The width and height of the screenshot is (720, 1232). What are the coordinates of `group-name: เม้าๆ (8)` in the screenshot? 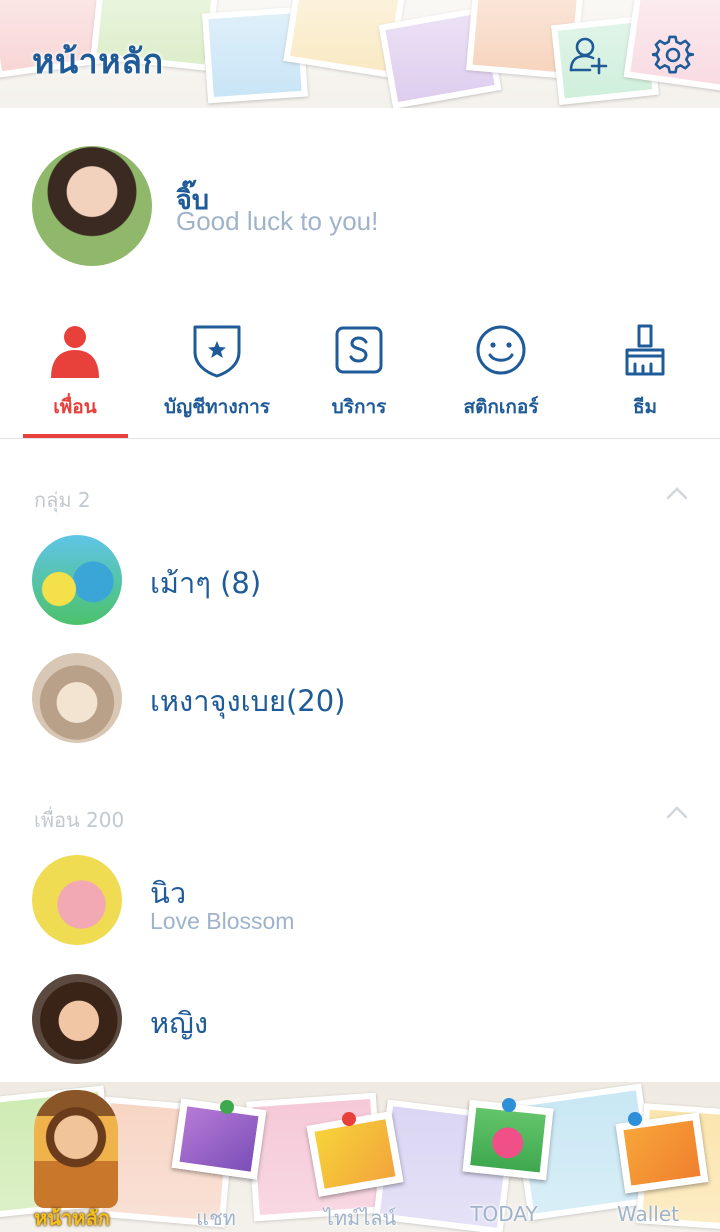 It's located at (205, 583).